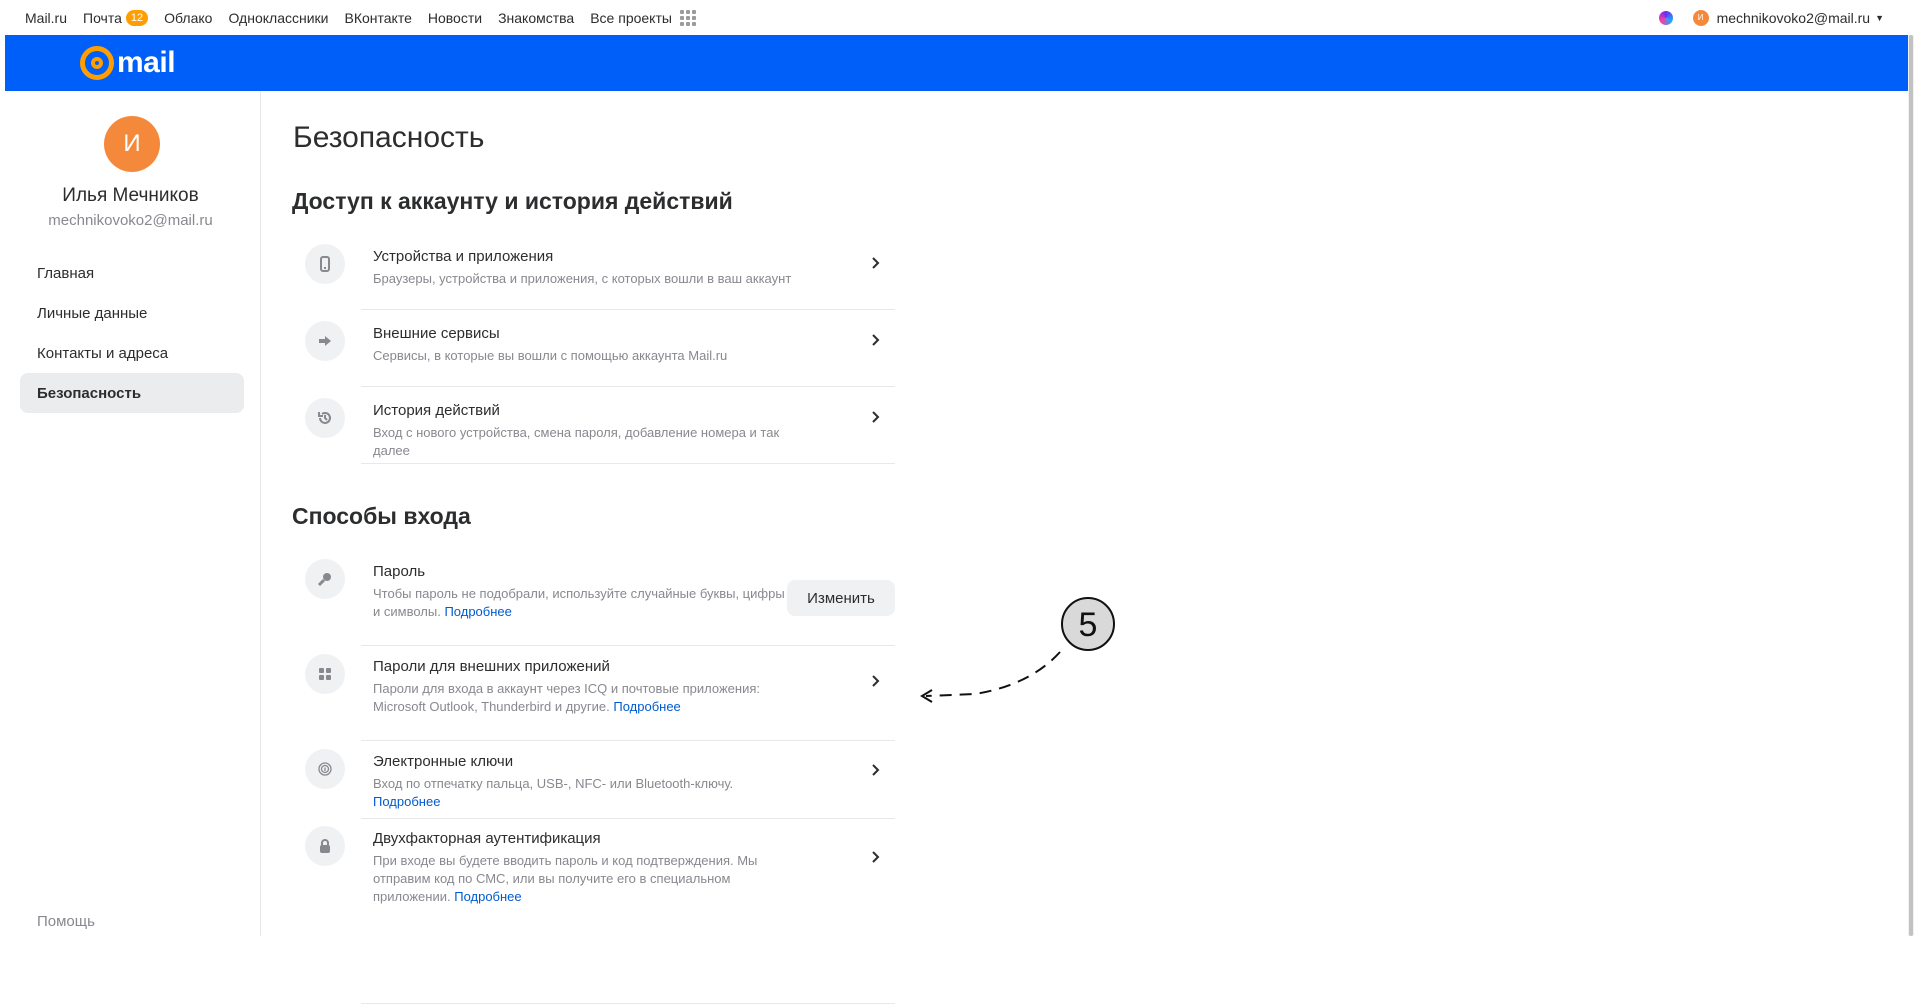 The image size is (1914, 1004). What do you see at coordinates (536, 18) in the screenshot?
I see `portal-link-dating: Знакомства` at bounding box center [536, 18].